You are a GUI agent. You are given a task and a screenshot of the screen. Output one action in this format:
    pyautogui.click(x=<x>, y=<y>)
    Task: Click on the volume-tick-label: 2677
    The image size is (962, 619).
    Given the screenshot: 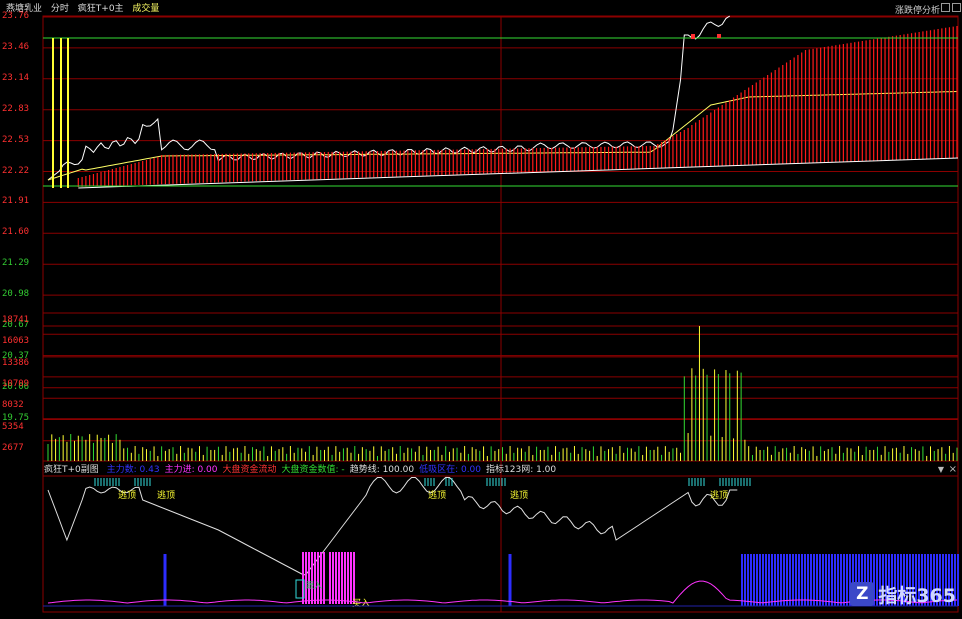 What is the action you would take?
    pyautogui.click(x=13, y=447)
    